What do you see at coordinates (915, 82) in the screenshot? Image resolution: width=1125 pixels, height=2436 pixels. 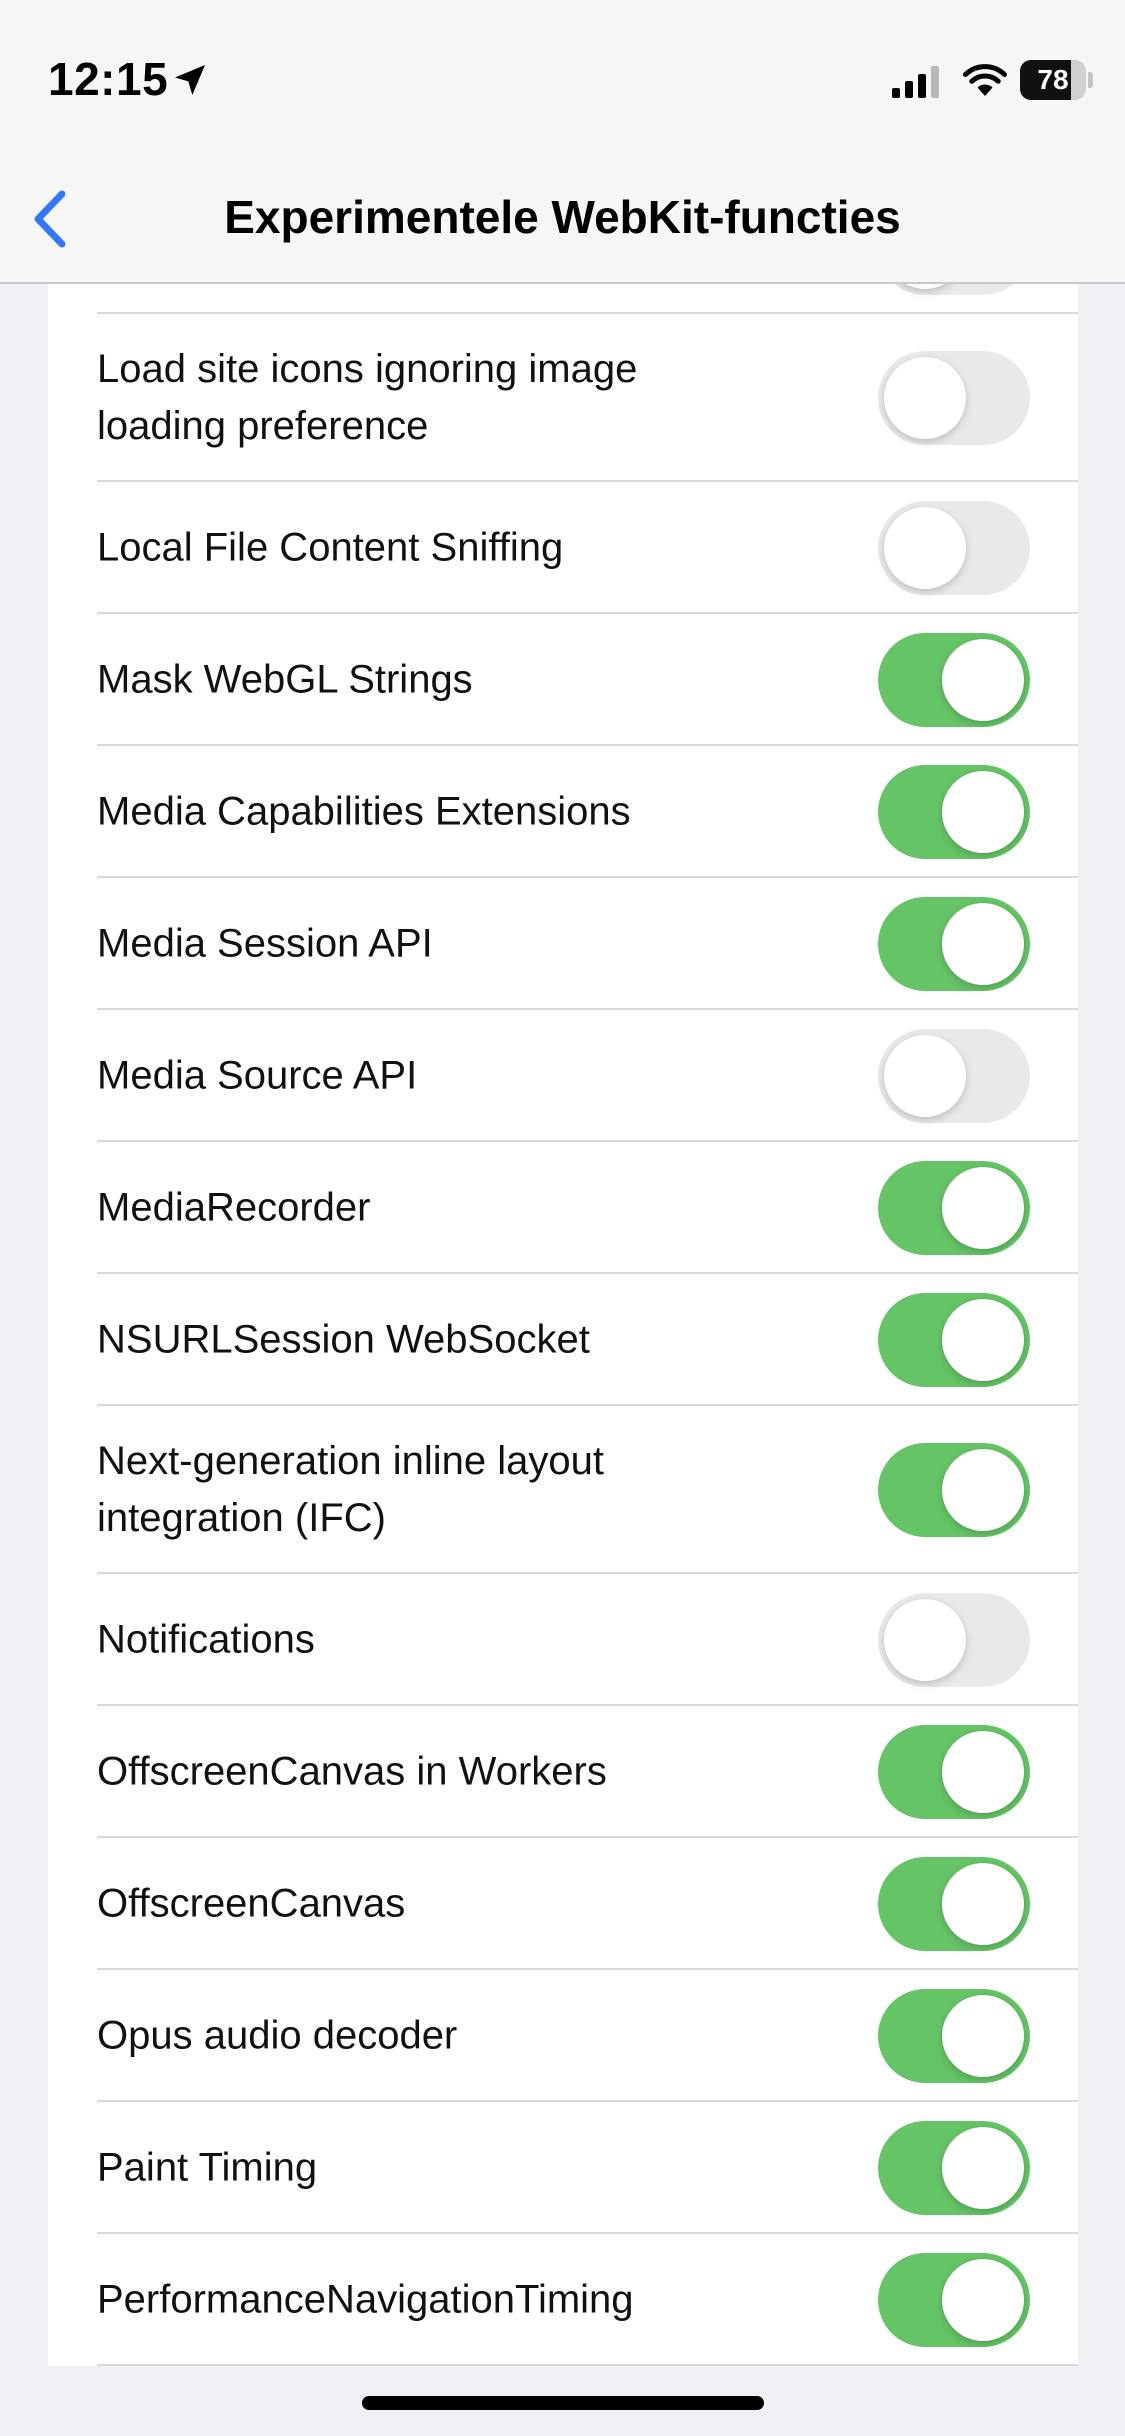 I see `cellular-signal-icon` at bounding box center [915, 82].